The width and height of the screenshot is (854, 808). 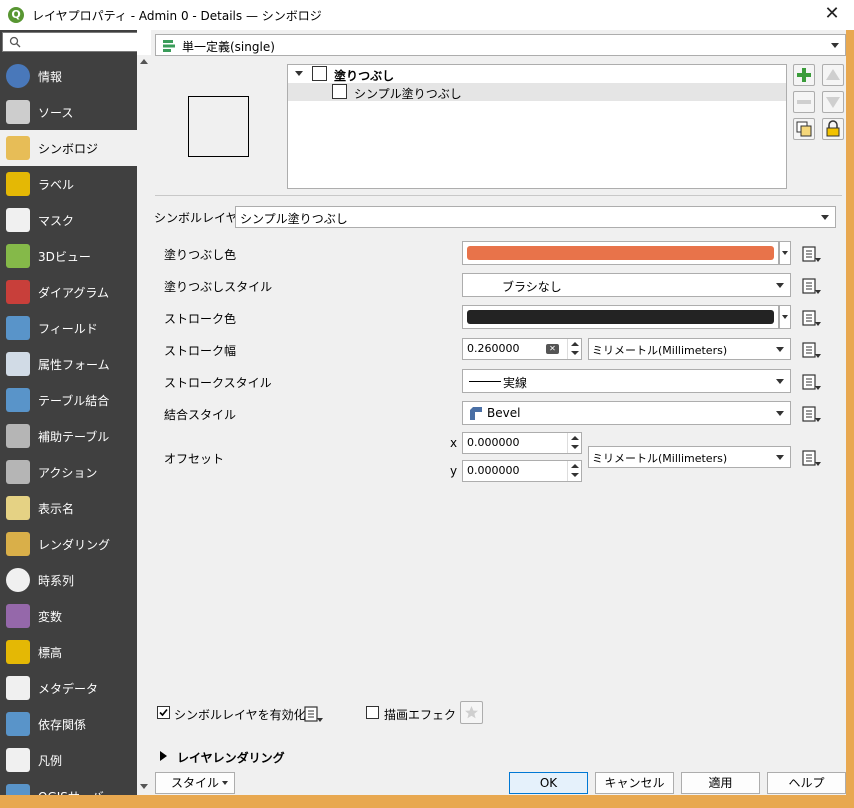 I want to click on sidebar-item: メタデータ, so click(x=68, y=688).